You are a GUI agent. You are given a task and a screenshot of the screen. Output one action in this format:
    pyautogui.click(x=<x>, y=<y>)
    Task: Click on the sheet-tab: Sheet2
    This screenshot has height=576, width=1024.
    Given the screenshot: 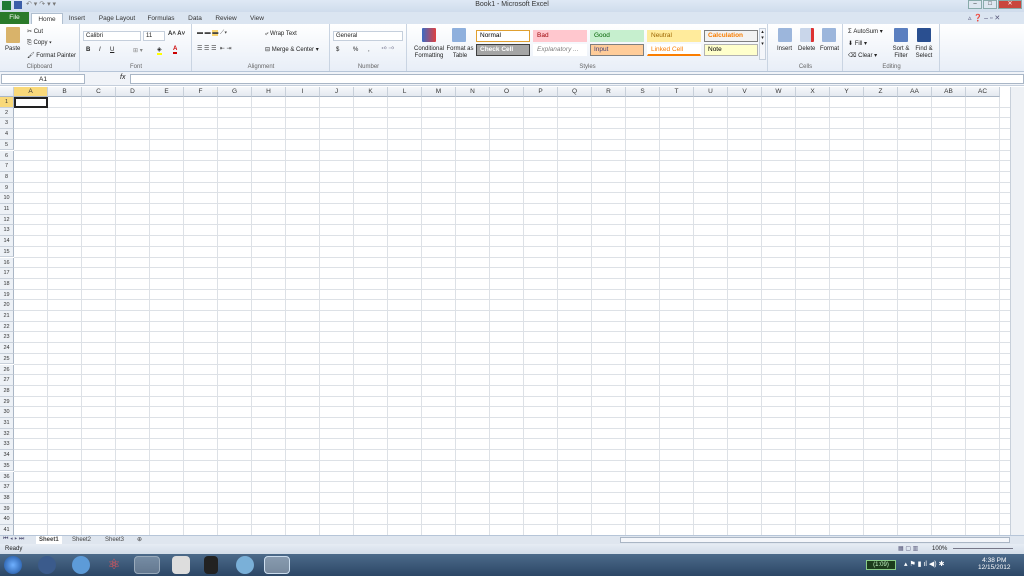 What is the action you would take?
    pyautogui.click(x=81, y=540)
    